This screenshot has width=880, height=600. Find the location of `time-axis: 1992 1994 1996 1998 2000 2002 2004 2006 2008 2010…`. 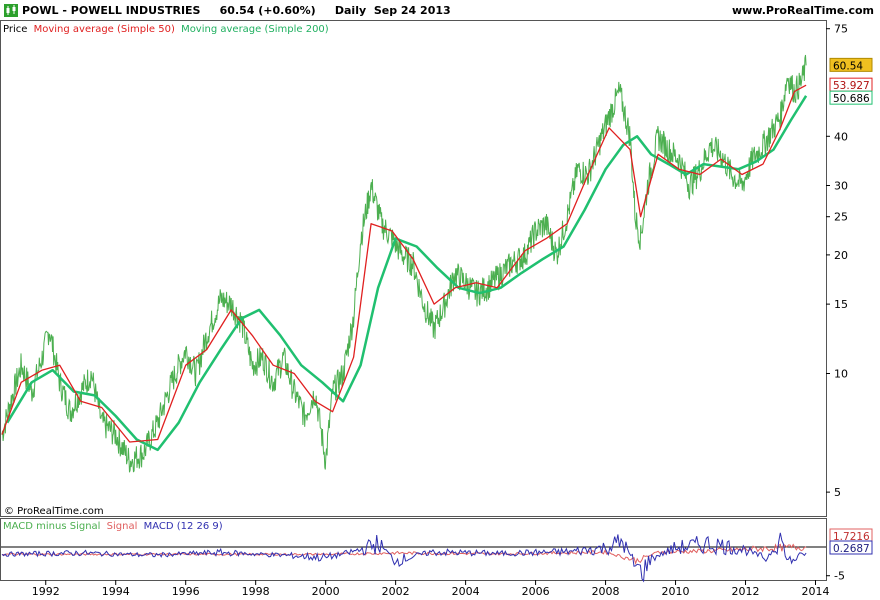

time-axis: 1992 1994 1996 1998 2000 2002 2004 2006 2008 2010… is located at coordinates (431, 589).